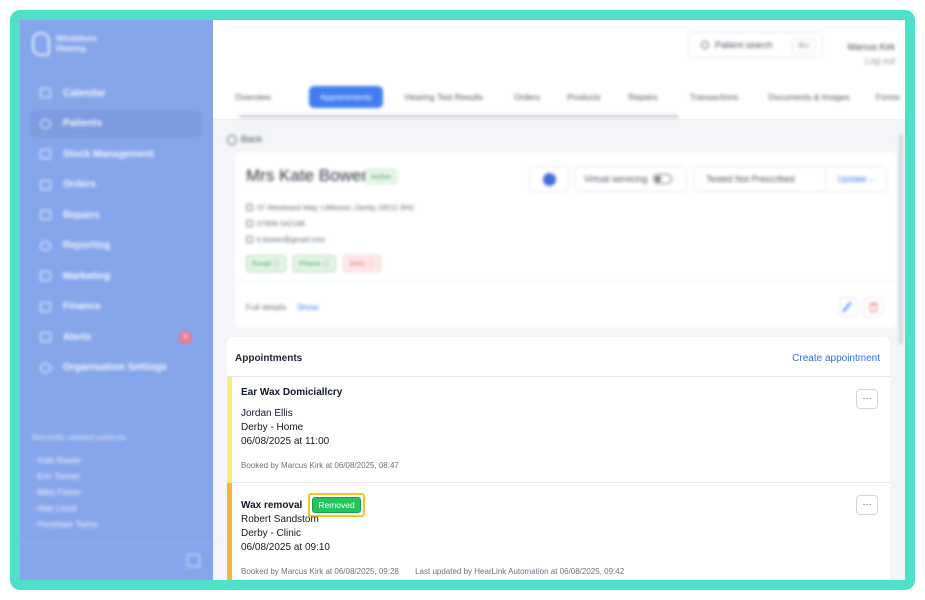  Describe the element at coordinates (381, 176) in the screenshot. I see `patient-status-badge: Active` at that location.